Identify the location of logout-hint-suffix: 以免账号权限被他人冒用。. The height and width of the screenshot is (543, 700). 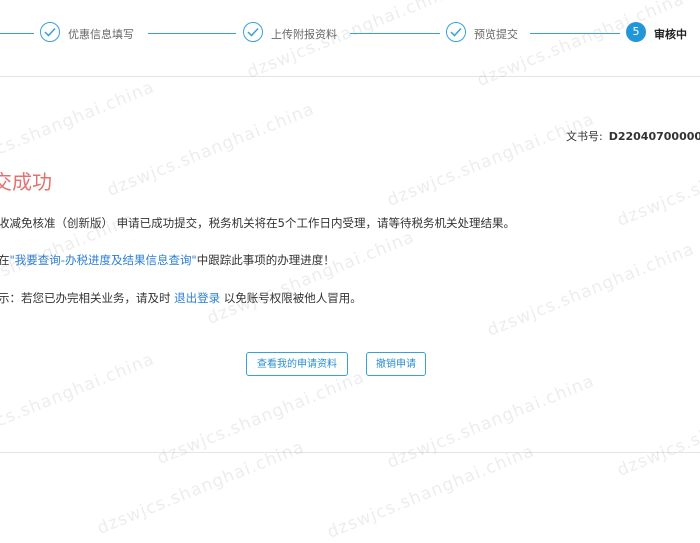
(291, 298).